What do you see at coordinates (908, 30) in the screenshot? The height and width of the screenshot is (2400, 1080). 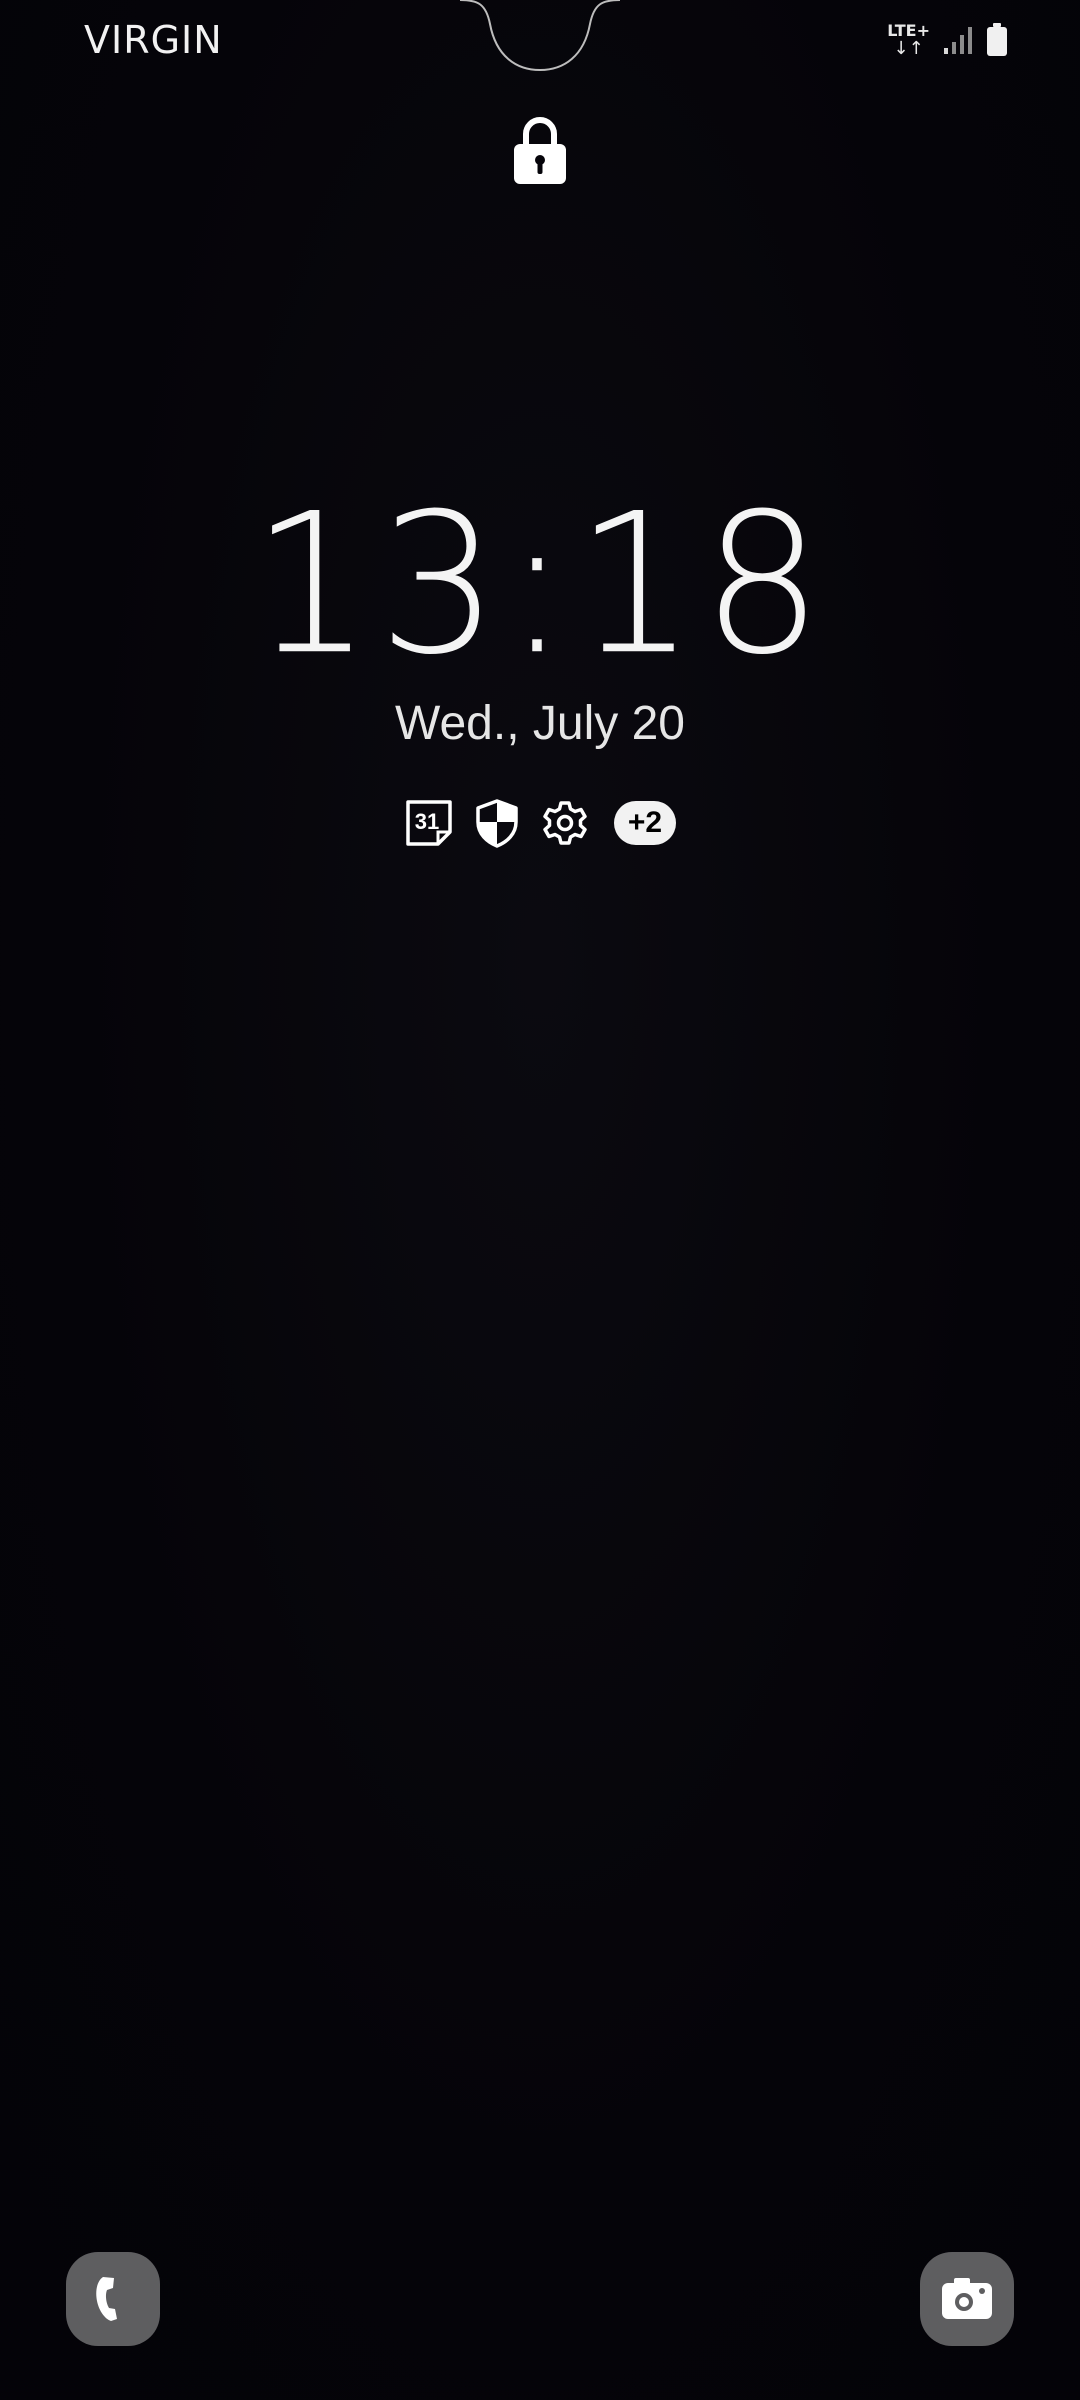 I see `network-type: LTE+` at bounding box center [908, 30].